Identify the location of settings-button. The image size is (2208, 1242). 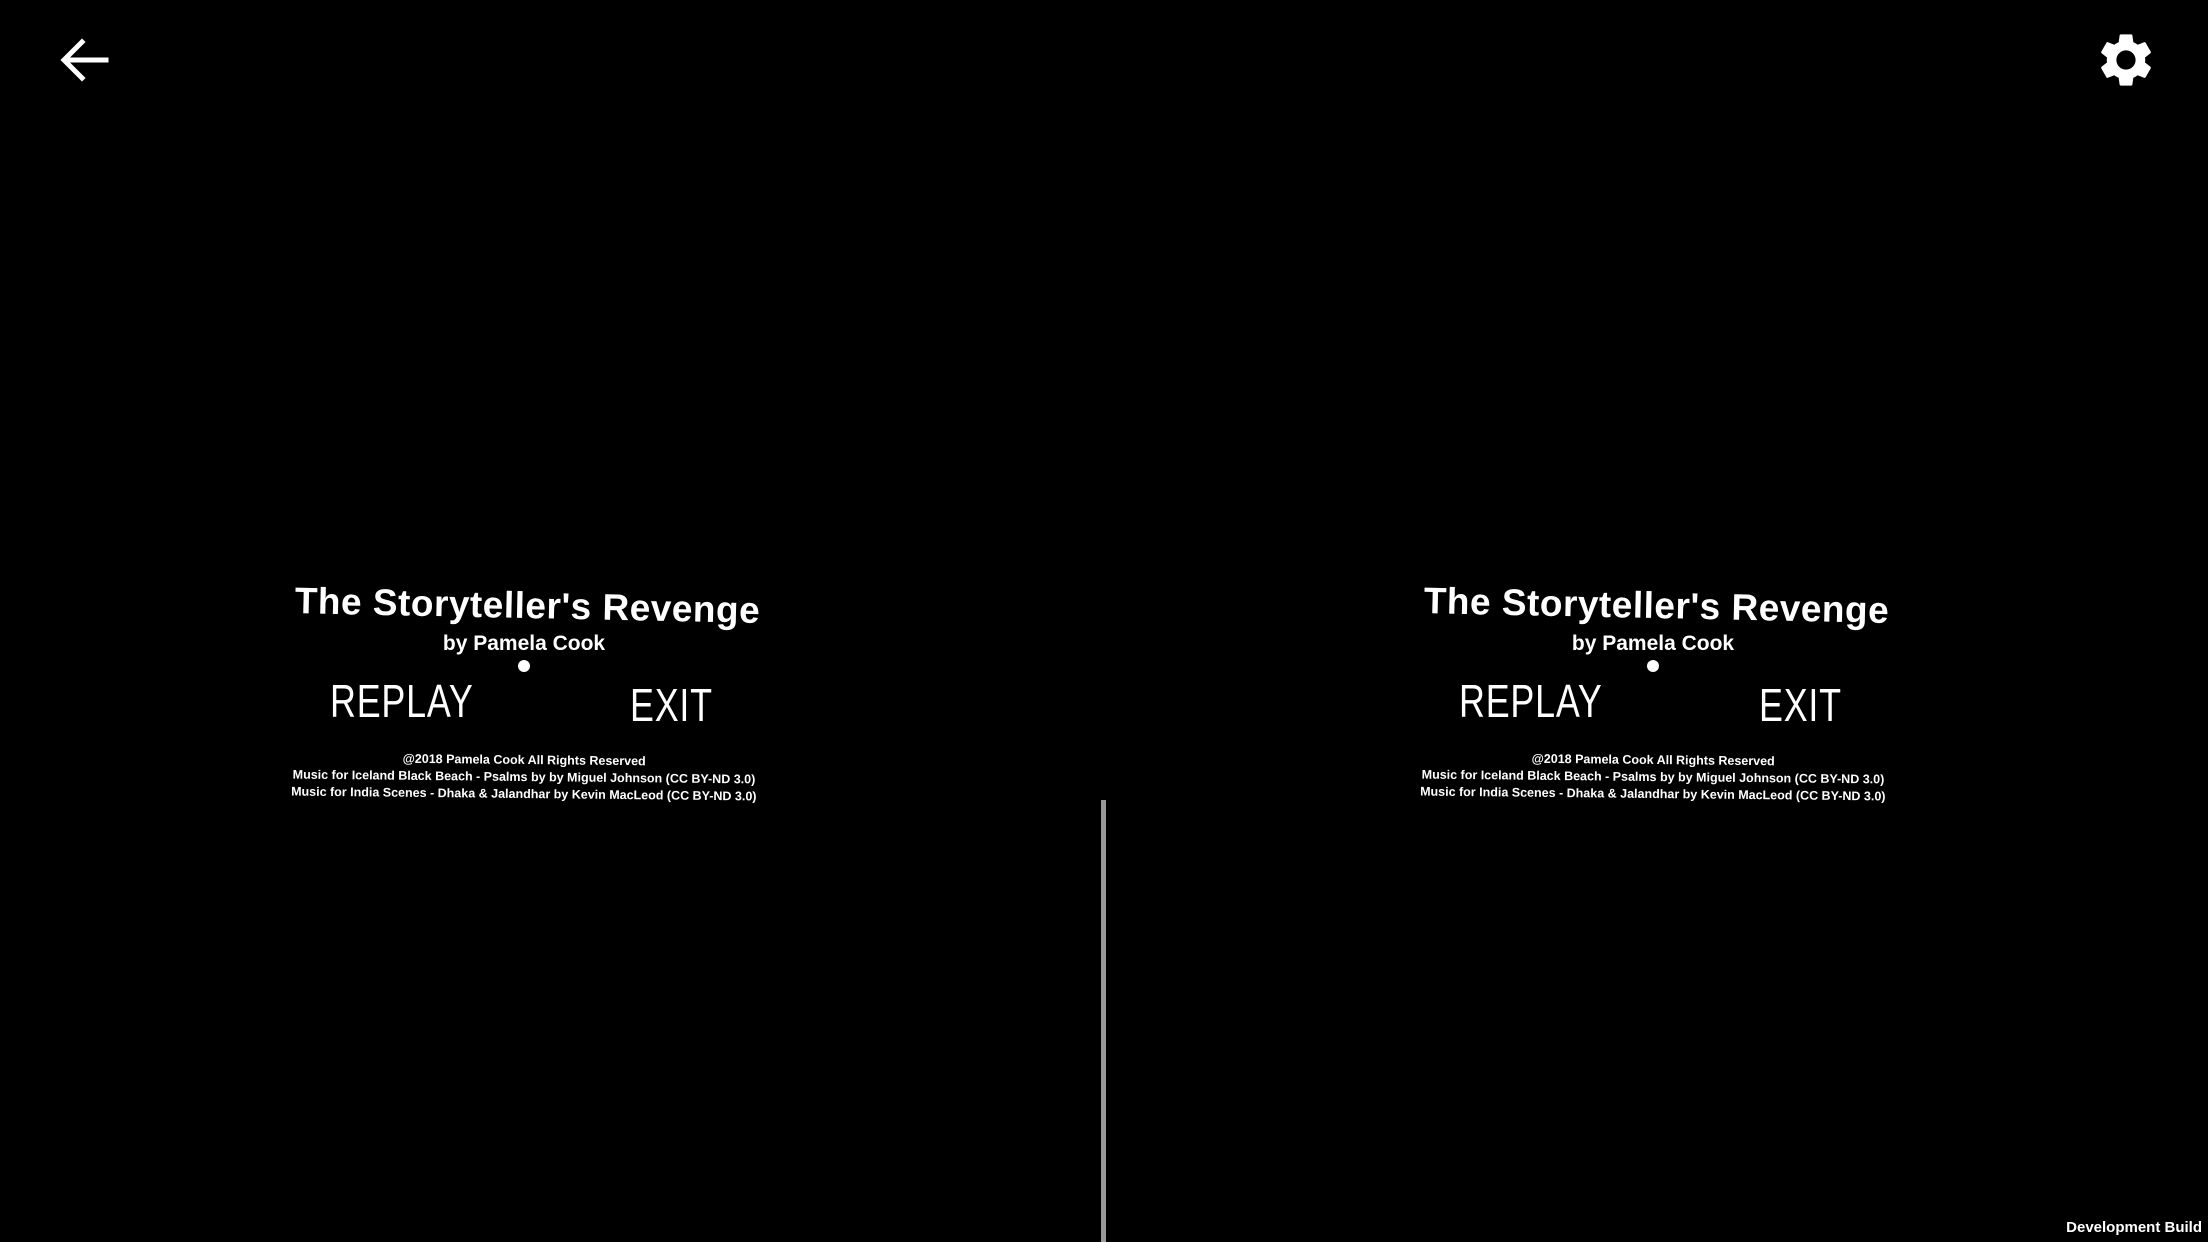
(2126, 60).